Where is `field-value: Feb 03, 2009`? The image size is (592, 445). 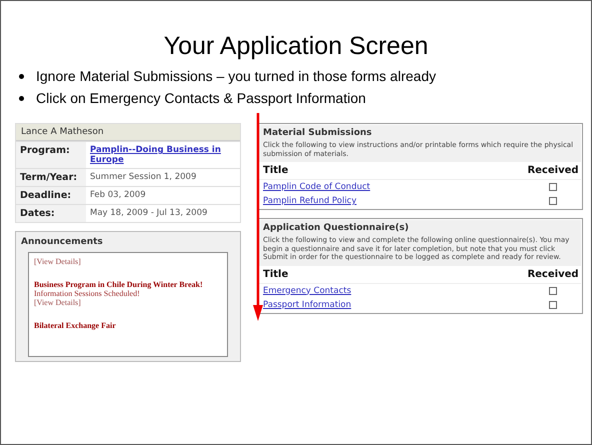
field-value: Feb 03, 2009 is located at coordinates (118, 195).